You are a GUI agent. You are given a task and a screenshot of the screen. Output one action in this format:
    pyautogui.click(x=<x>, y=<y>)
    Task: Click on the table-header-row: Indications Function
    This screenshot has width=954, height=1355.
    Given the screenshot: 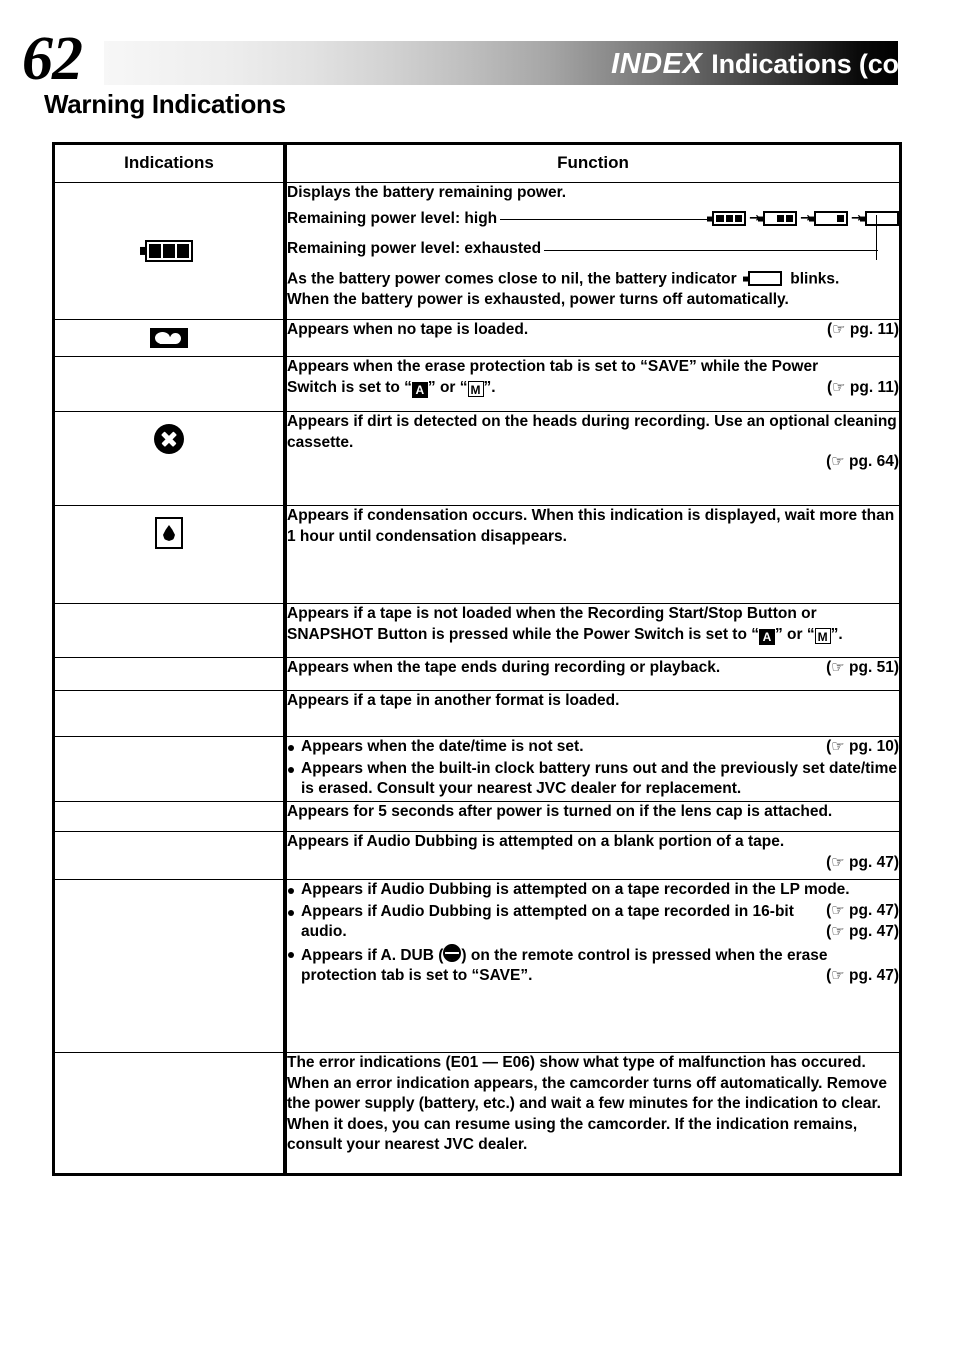 What is the action you would take?
    pyautogui.click(x=477, y=163)
    